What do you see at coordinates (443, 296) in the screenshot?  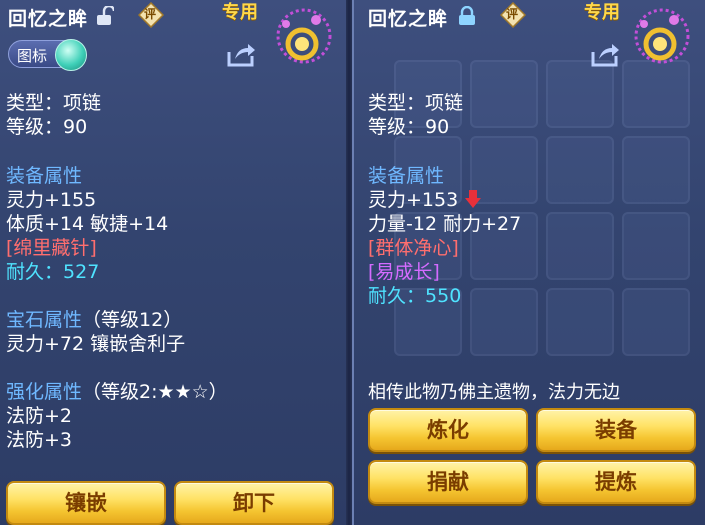 I see `durability-value: 550` at bounding box center [443, 296].